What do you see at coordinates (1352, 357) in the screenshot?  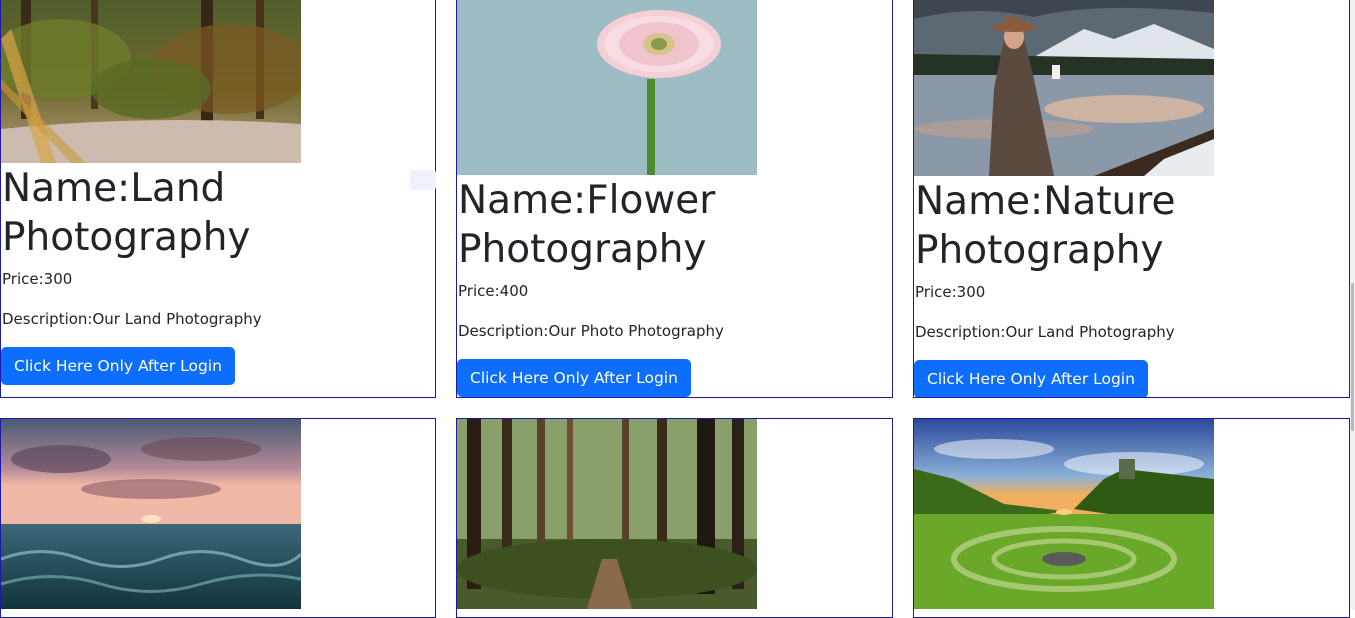 I see `scrollbar-thumb` at bounding box center [1352, 357].